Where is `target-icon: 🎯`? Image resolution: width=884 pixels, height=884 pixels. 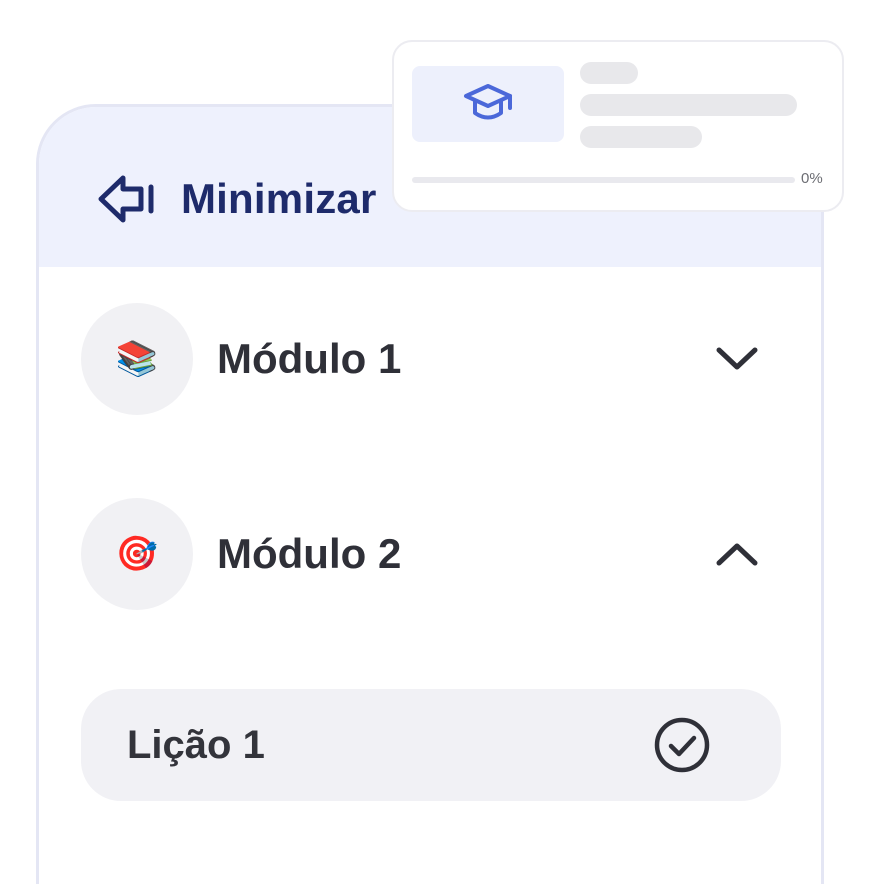
target-icon: 🎯 is located at coordinates (137, 554).